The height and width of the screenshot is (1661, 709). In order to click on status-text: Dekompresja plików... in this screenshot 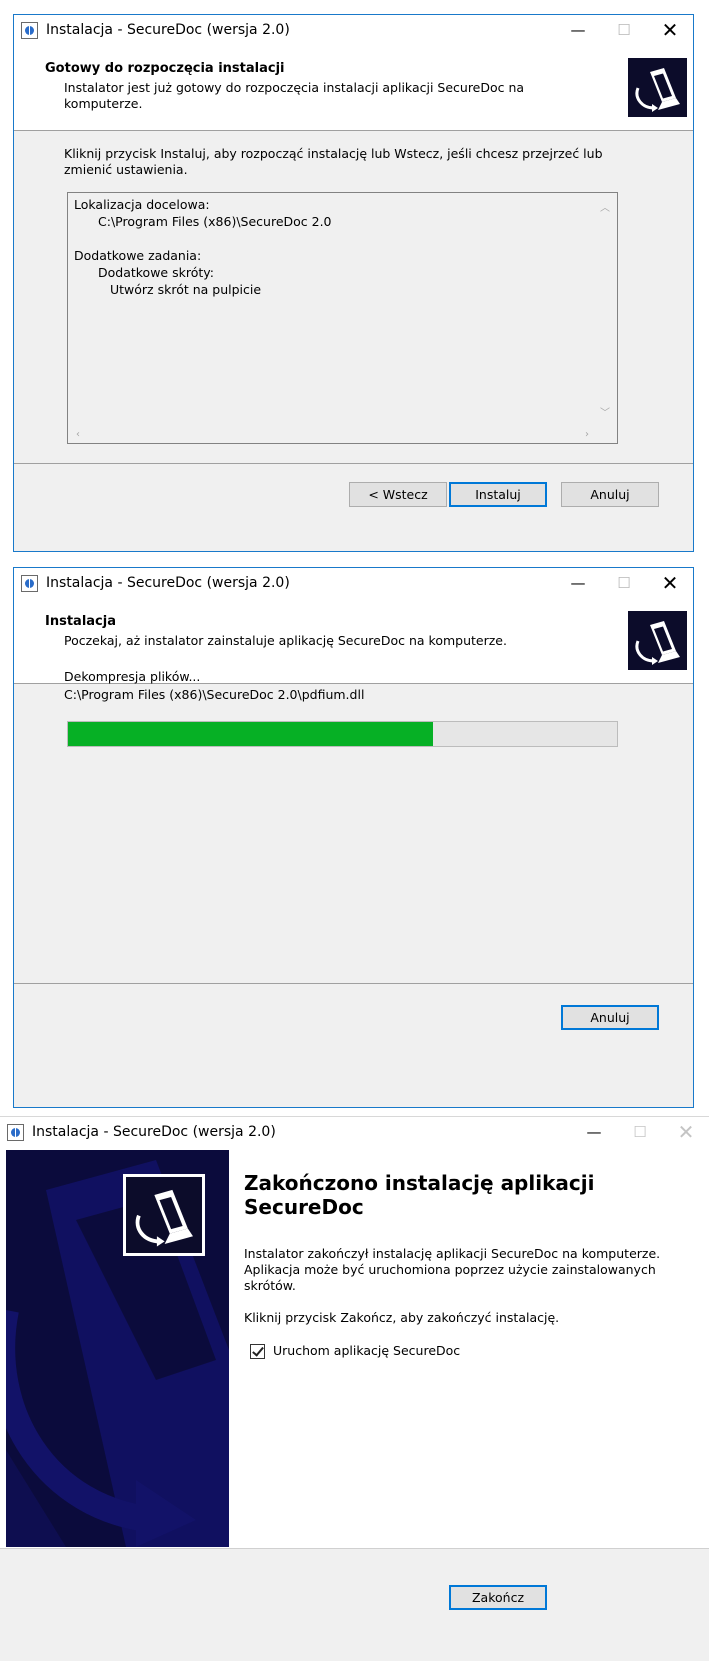, I will do `click(132, 676)`.